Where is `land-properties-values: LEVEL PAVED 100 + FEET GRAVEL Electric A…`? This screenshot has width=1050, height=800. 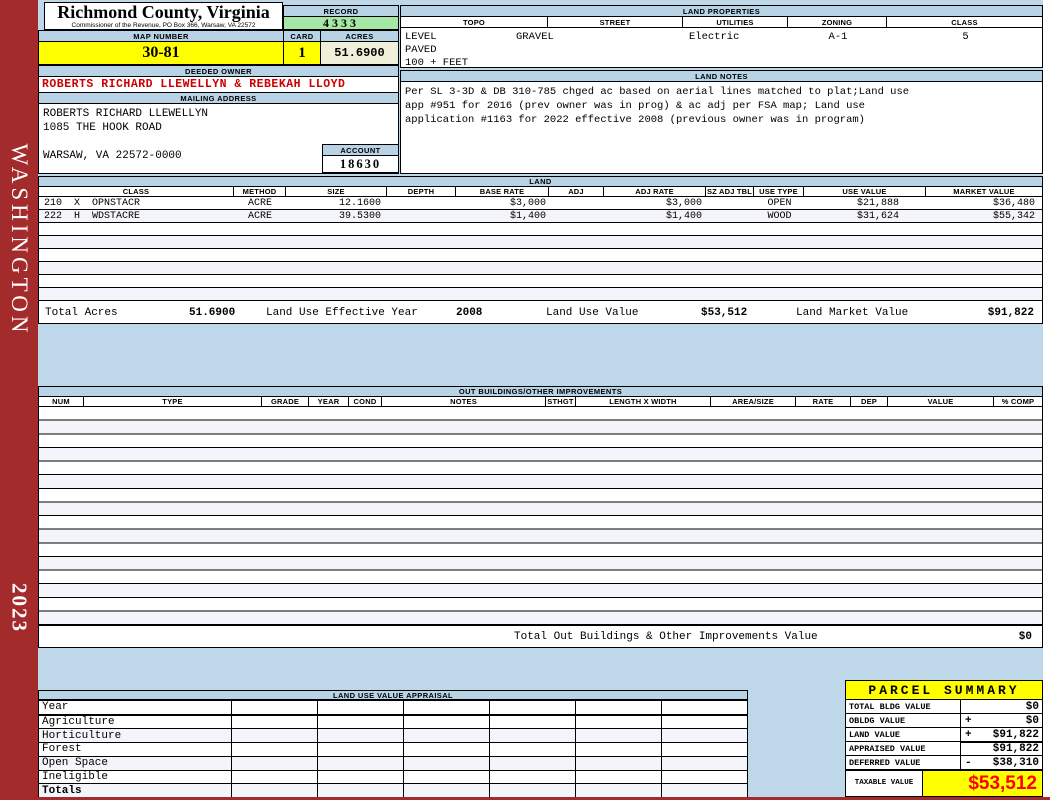
land-properties-values: LEVEL PAVED 100 + FEET GRAVEL Electric A… is located at coordinates (721, 48).